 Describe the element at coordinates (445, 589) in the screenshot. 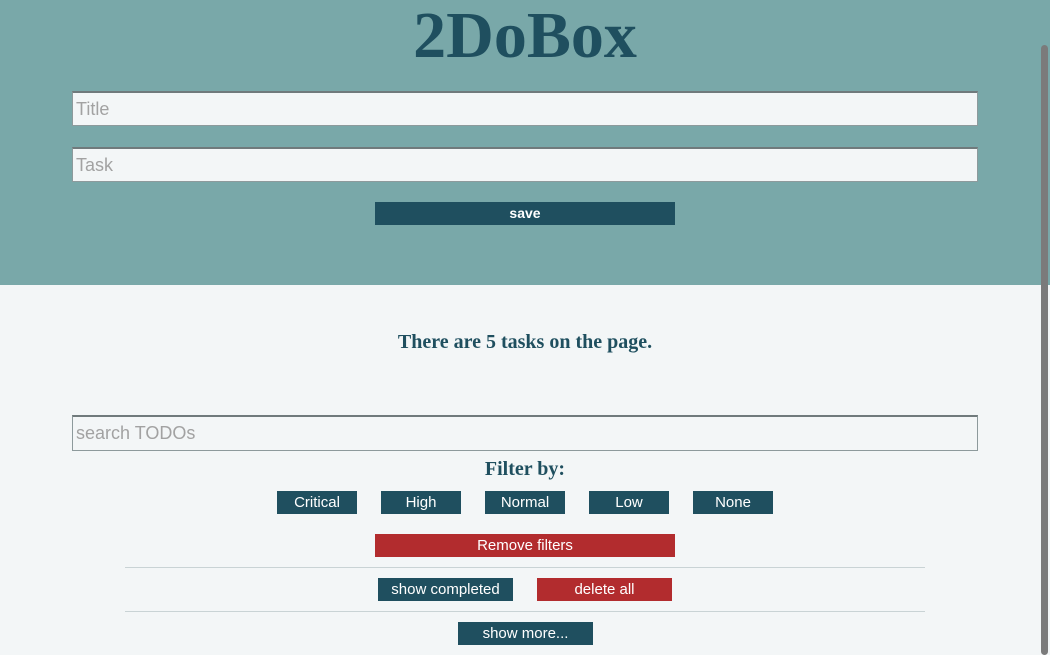

I see `show-completed-button: show completed` at that location.